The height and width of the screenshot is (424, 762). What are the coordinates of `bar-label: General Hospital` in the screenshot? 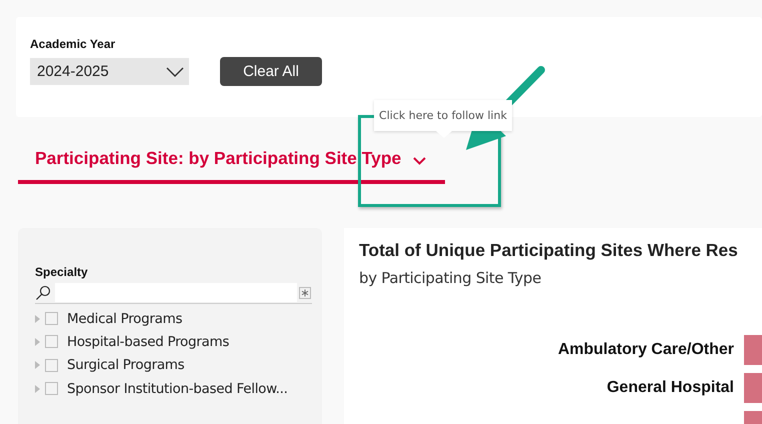 It's located at (670, 388).